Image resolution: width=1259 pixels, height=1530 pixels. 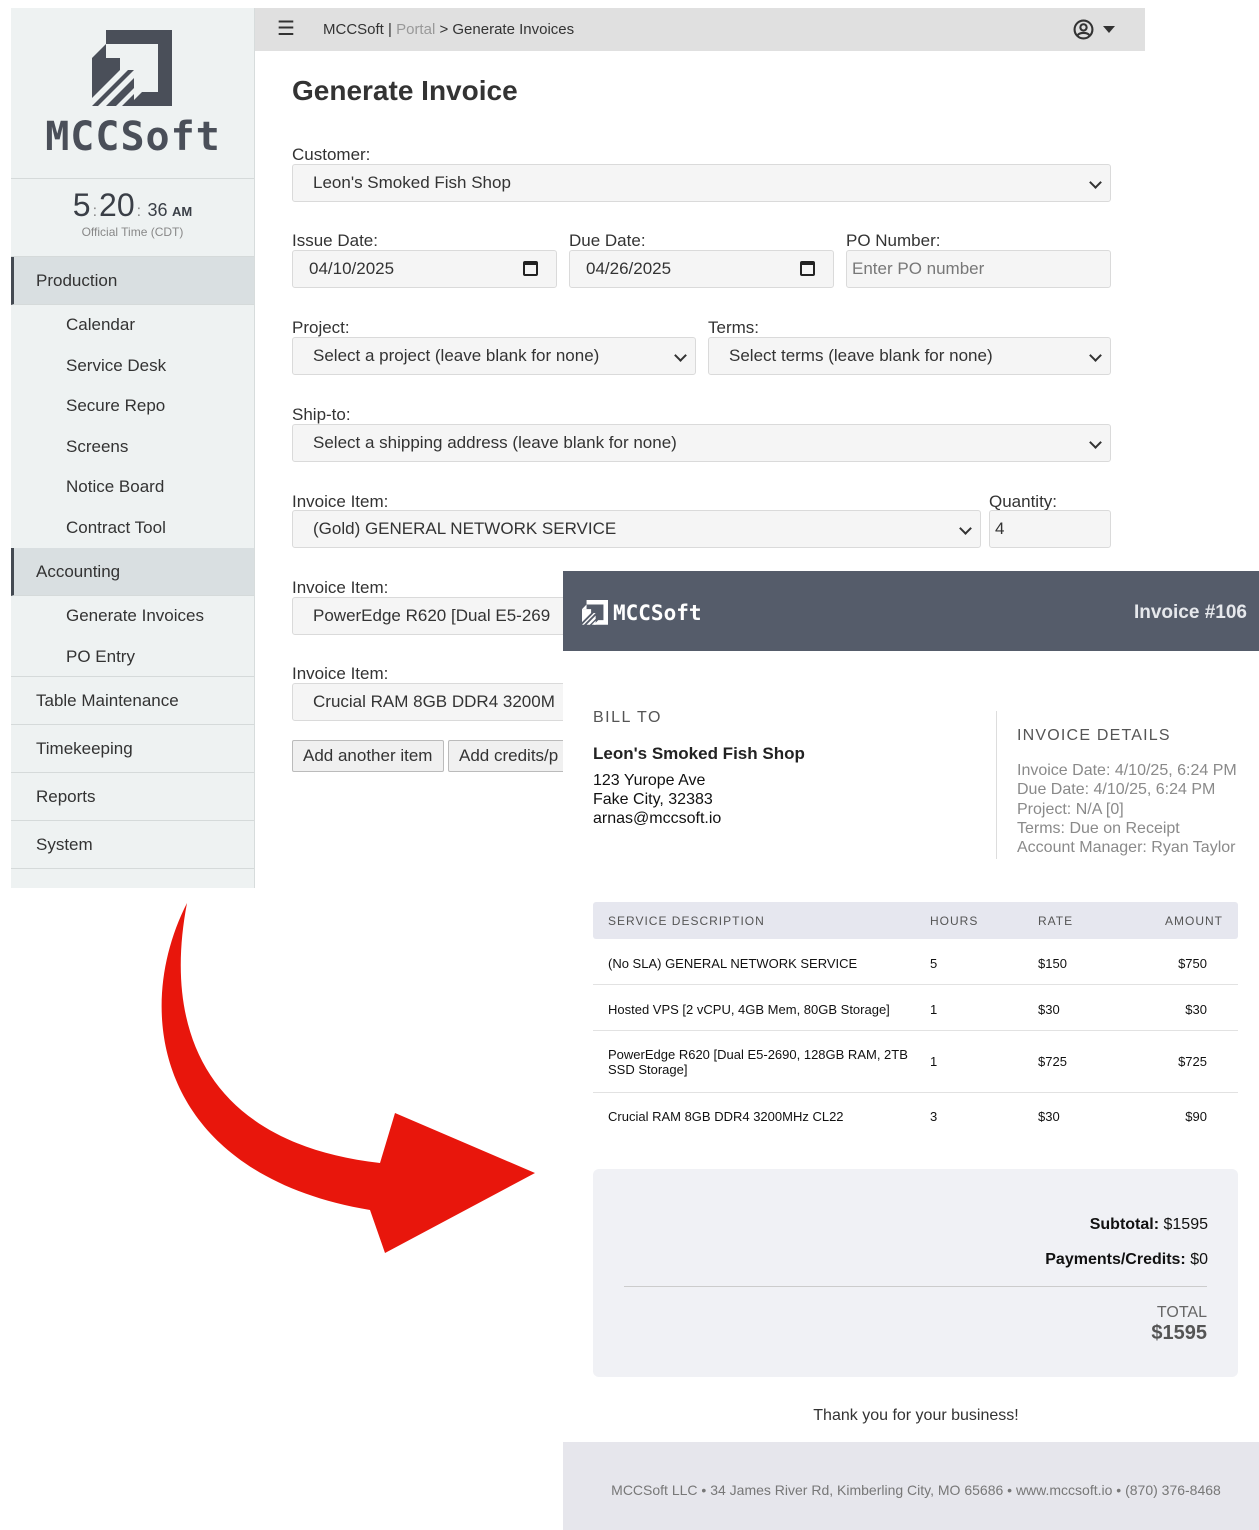 What do you see at coordinates (513, 29) in the screenshot?
I see `breadcrumb-current: Generate Invoices` at bounding box center [513, 29].